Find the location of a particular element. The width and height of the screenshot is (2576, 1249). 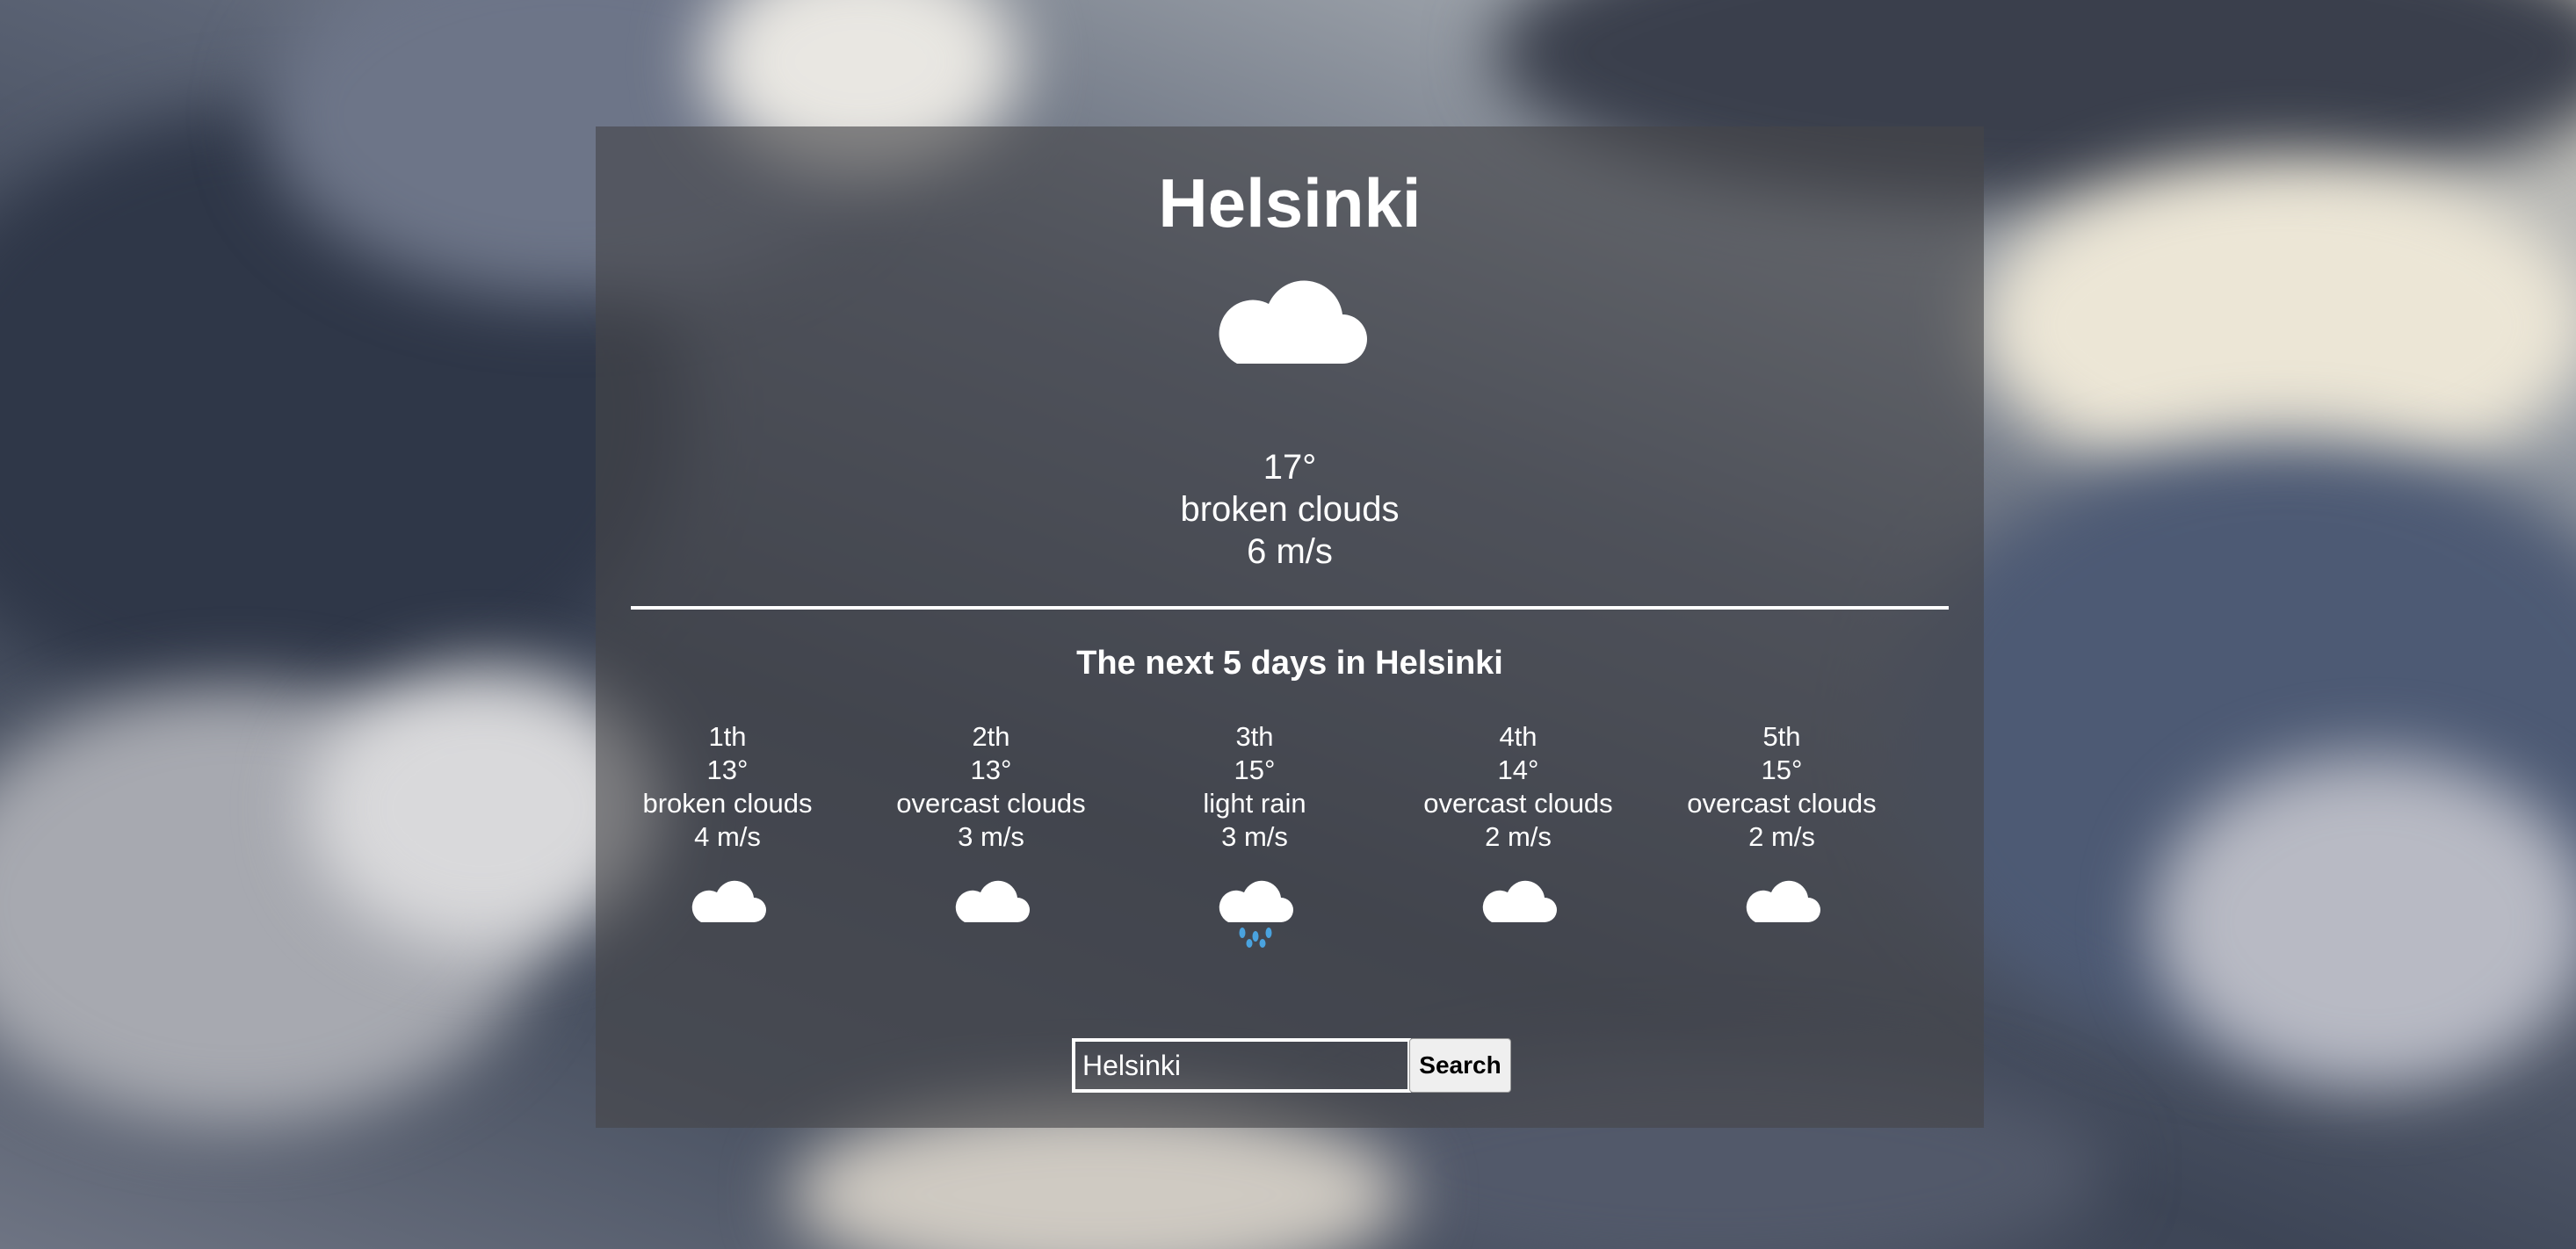

current-wind: 6 m/s is located at coordinates (1290, 551).